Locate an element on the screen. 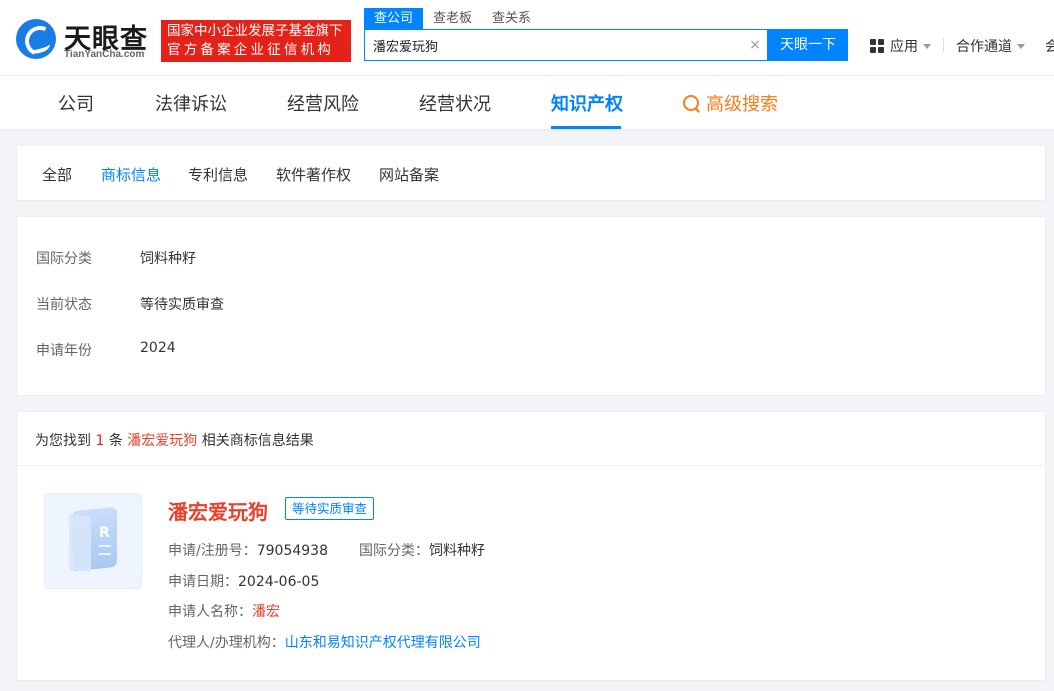  search-tab-boss: 查老板 is located at coordinates (452, 18).